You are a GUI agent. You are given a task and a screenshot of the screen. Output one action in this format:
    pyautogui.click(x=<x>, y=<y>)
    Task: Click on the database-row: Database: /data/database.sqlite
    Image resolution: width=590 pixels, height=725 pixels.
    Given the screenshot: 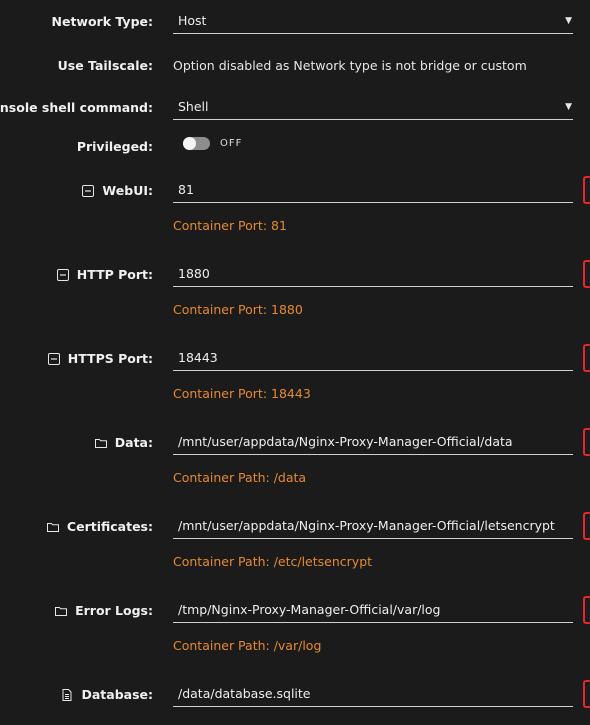 What is the action you would take?
    pyautogui.click(x=295, y=700)
    